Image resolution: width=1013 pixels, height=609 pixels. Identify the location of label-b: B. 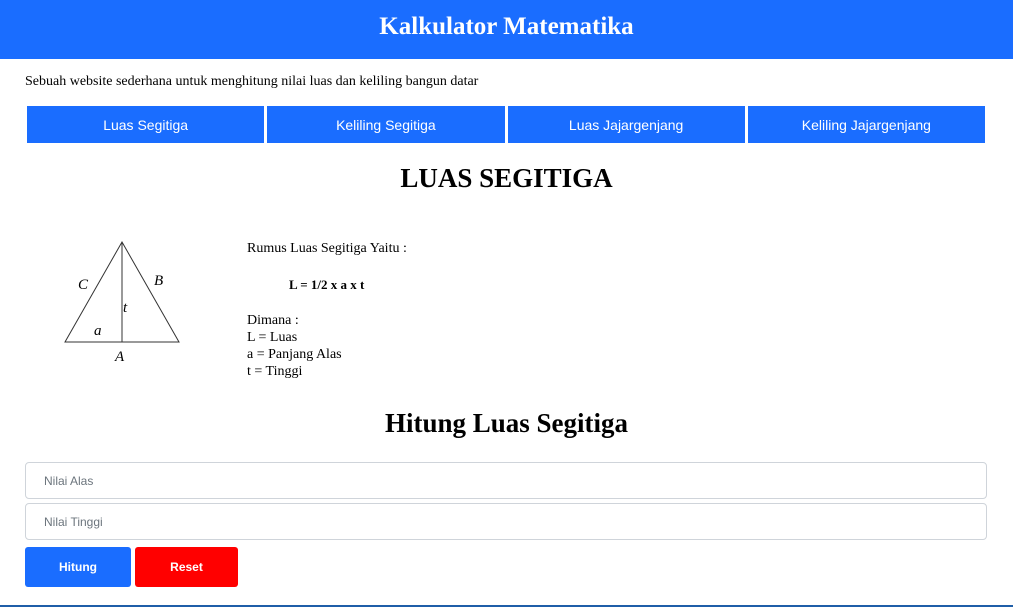
(158, 281).